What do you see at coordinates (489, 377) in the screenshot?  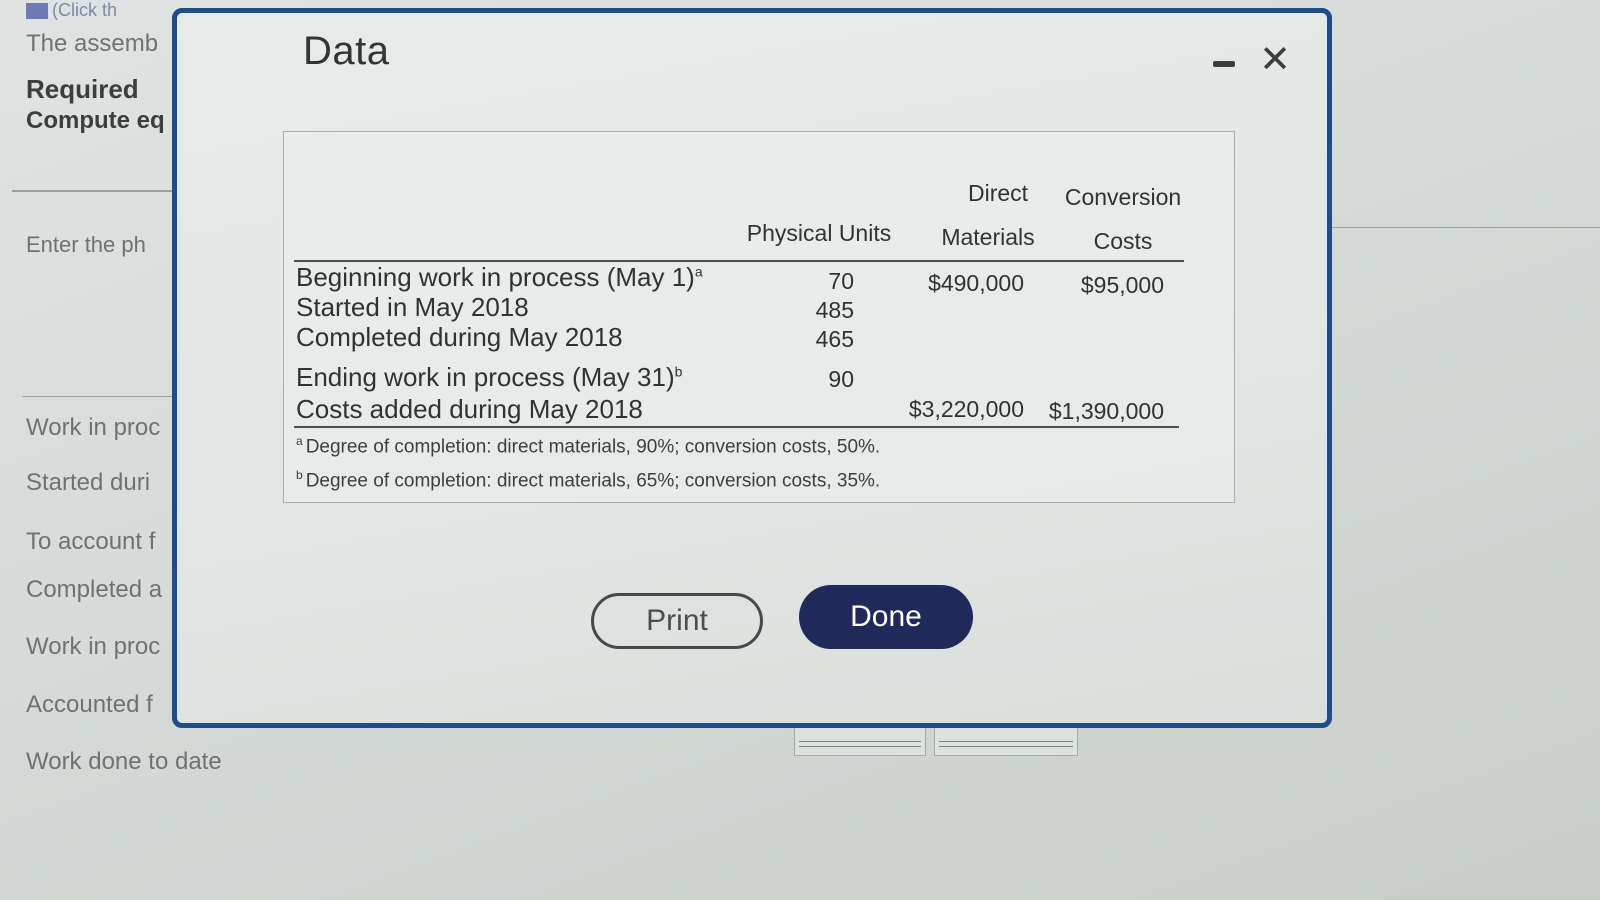 I see `table-row-label: Ending work in process (May 31)b` at bounding box center [489, 377].